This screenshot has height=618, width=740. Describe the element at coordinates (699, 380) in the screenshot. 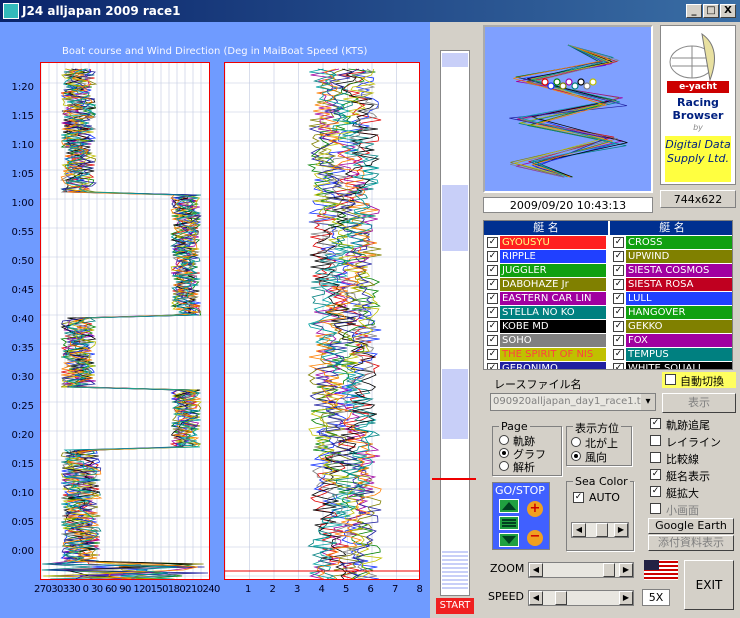

I see `auto-switch: 自動切換` at that location.